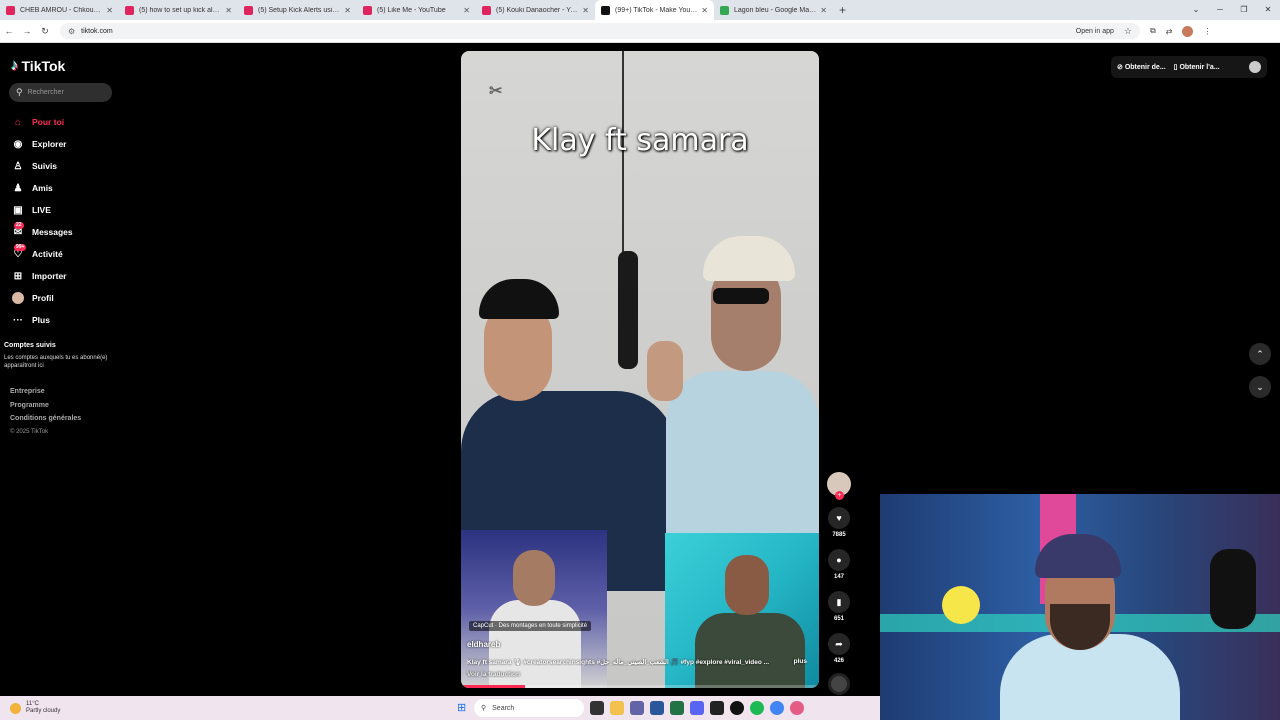  I want to click on live-icon: ▣, so click(18, 210).